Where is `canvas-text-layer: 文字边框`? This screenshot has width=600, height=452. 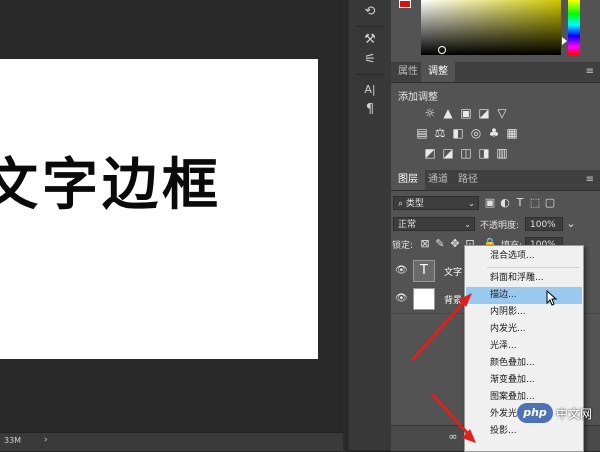
canvas-text-layer: 文字边框 is located at coordinates (111, 185).